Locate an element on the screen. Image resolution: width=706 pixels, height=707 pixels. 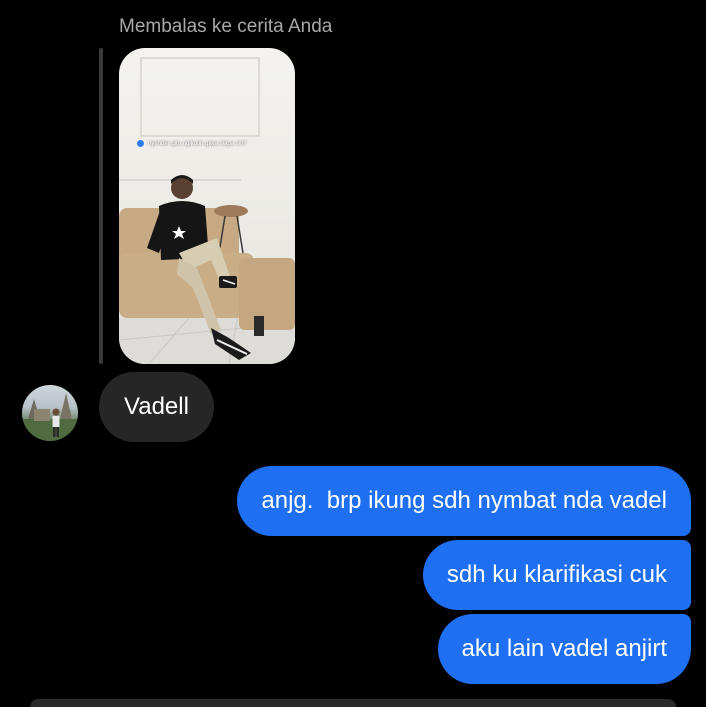
story-photo is located at coordinates (207, 210).